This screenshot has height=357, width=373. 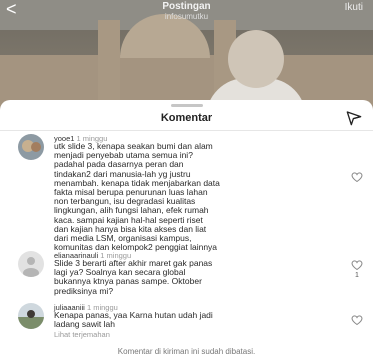 What do you see at coordinates (187, 105) in the screenshot?
I see `drag-handle` at bounding box center [187, 105].